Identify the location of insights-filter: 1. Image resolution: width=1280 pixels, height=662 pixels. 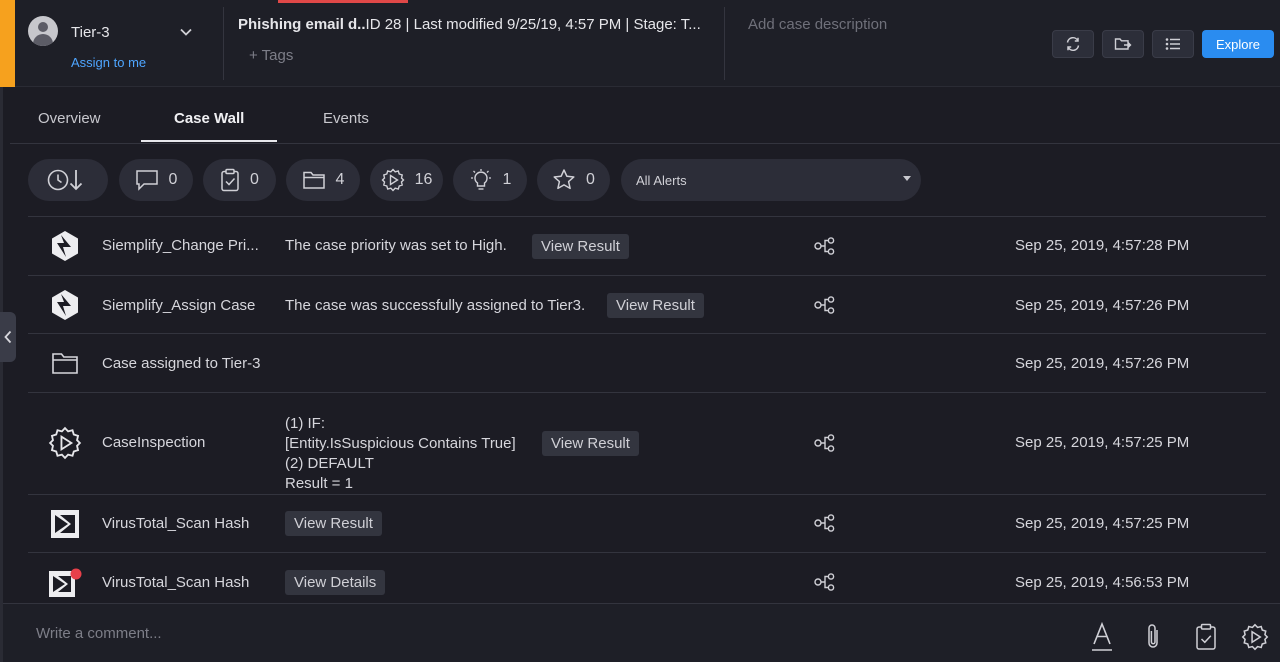
(490, 180).